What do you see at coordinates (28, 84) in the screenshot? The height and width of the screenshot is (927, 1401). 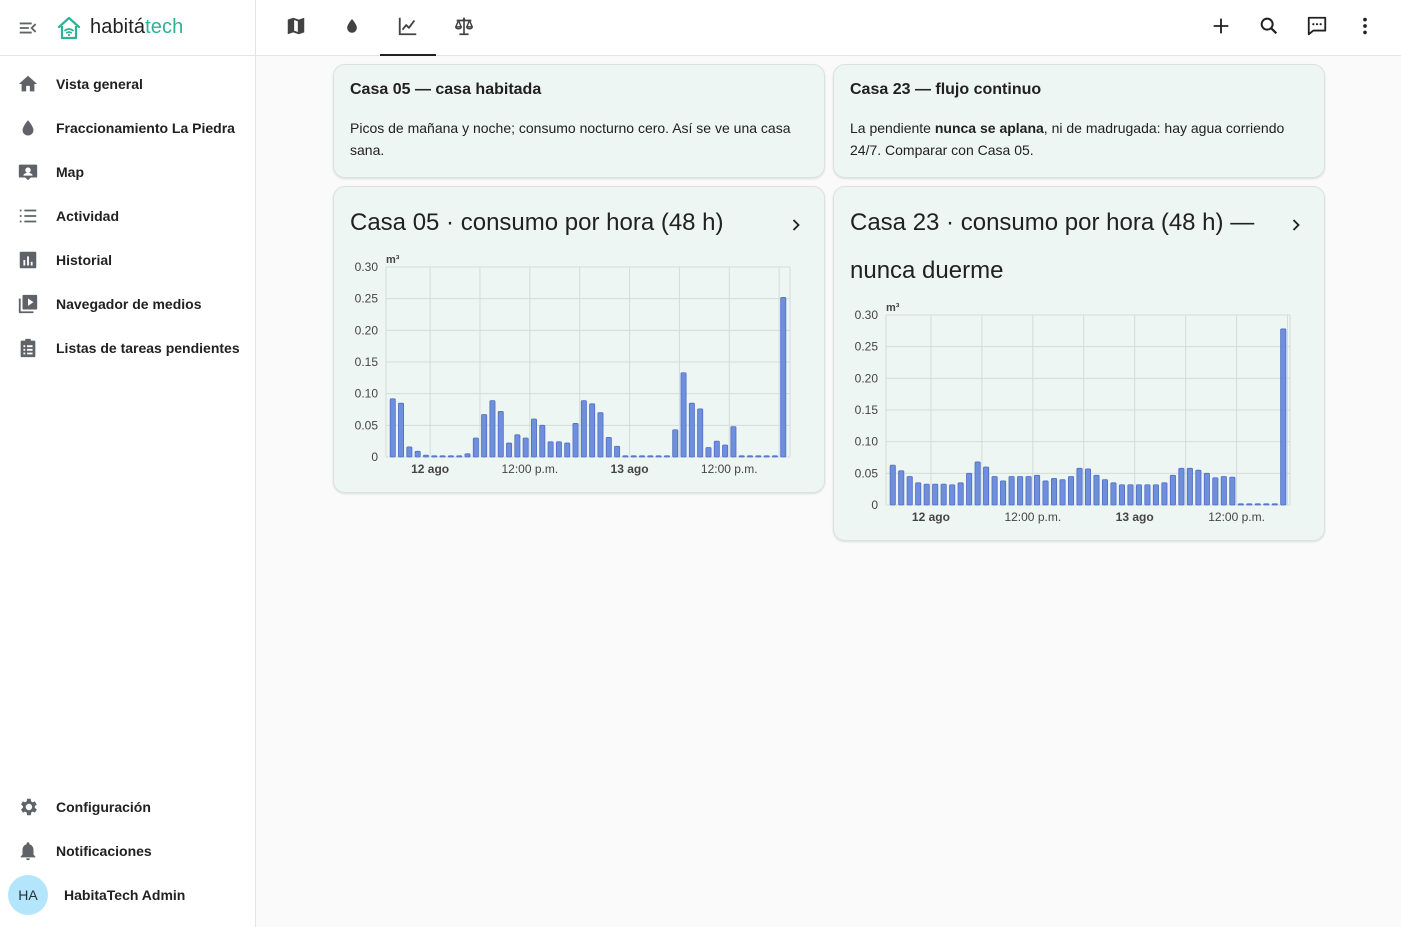 I see `home-icon` at bounding box center [28, 84].